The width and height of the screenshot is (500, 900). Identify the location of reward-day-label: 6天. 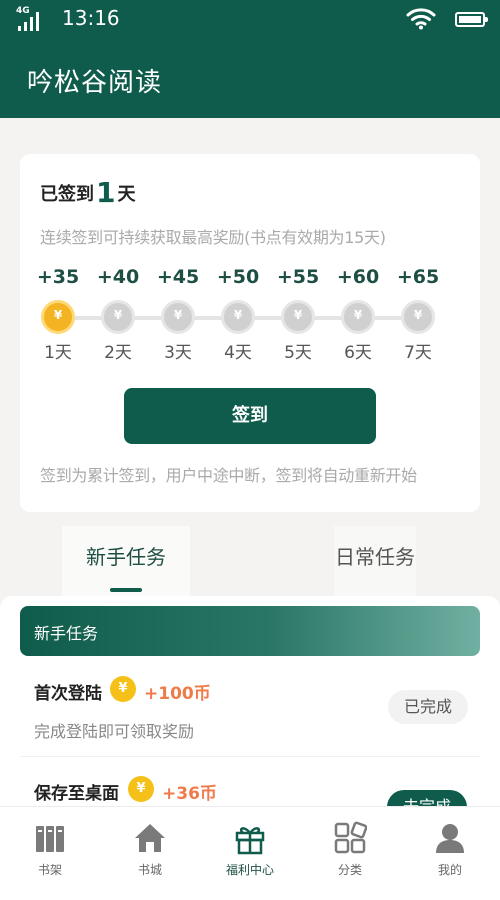
(358, 353).